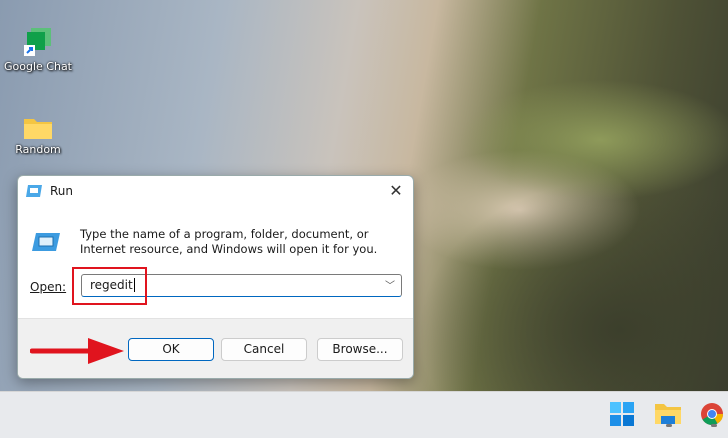 The height and width of the screenshot is (438, 728). I want to click on windows-start-icon, so click(624, 416).